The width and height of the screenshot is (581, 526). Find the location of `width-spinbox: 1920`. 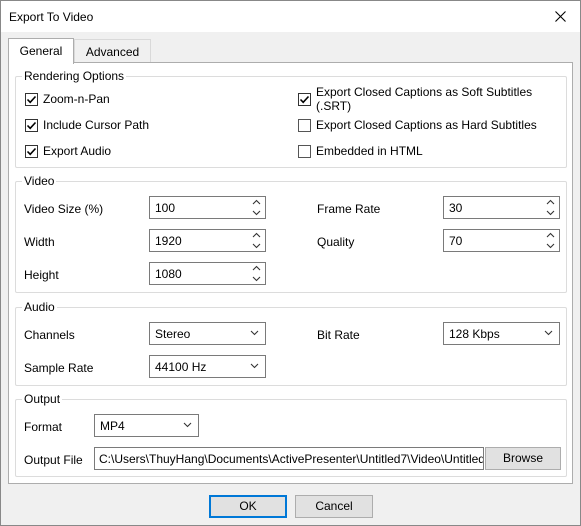

width-spinbox: 1920 is located at coordinates (207, 240).